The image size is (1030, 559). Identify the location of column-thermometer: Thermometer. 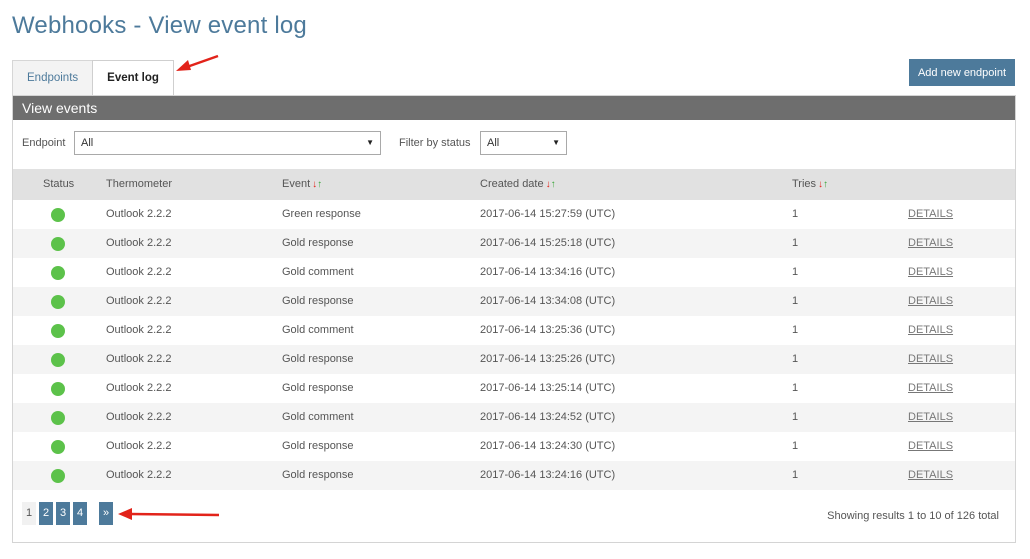
(139, 184).